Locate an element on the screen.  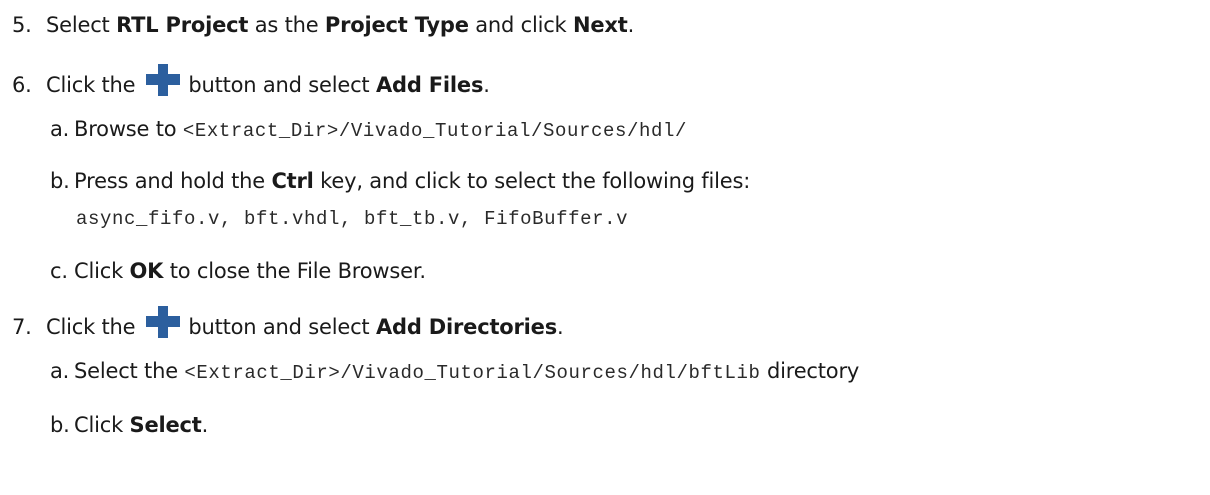
step-number: 6. is located at coordinates (22, 85).